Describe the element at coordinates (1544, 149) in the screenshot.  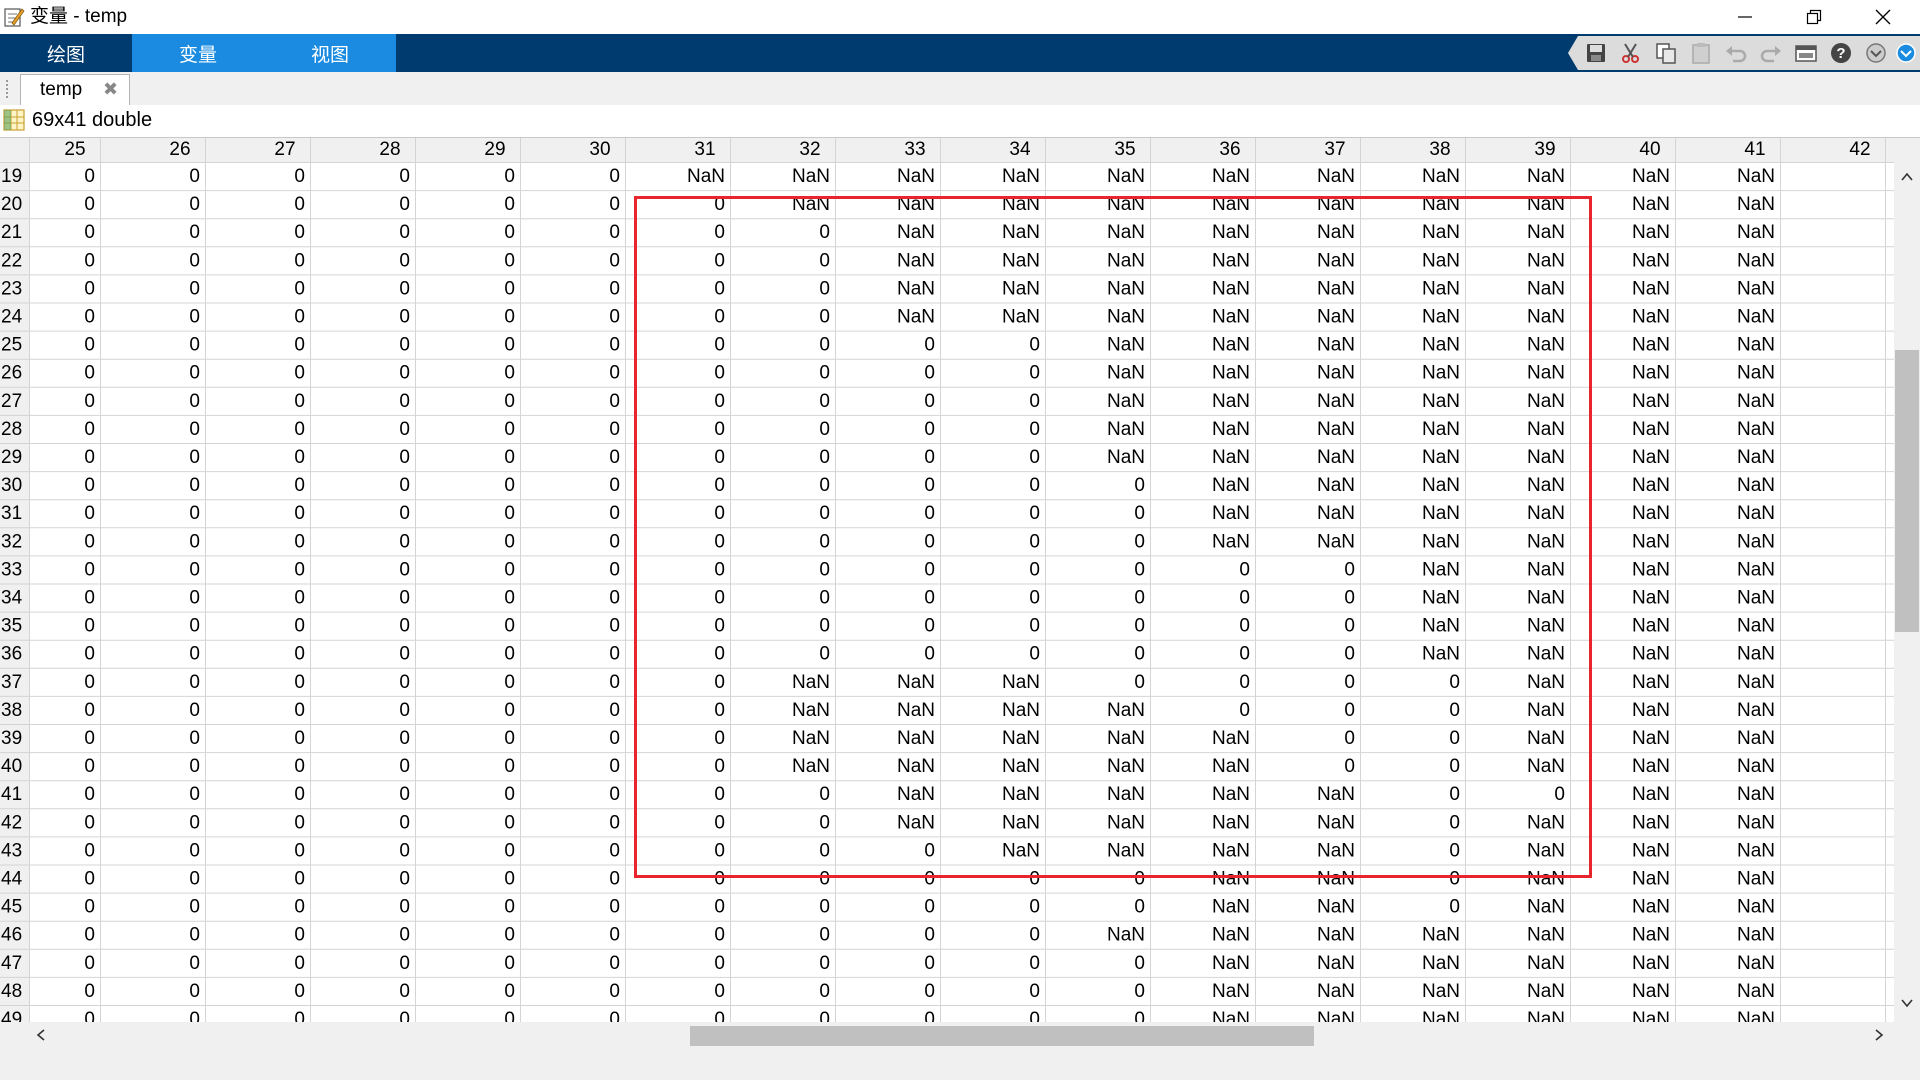
I see `column-header: 39` at that location.